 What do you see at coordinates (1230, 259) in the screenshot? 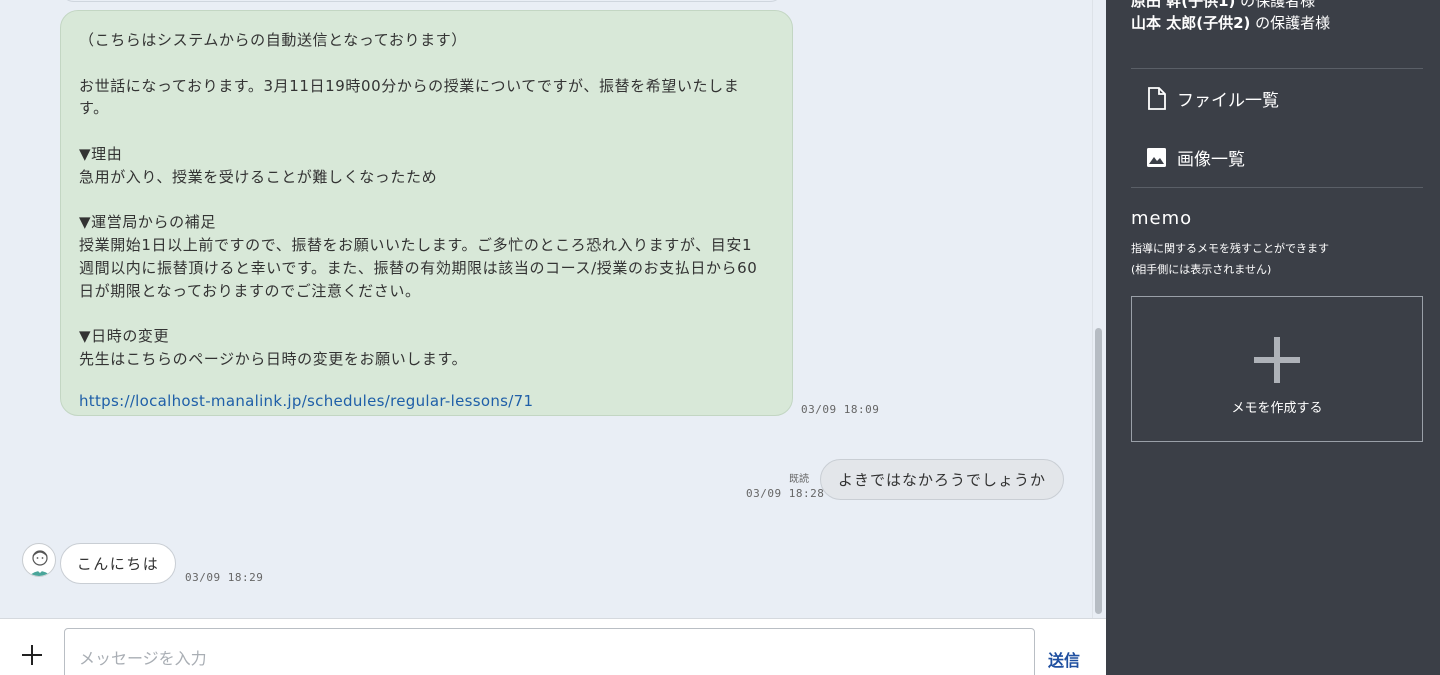
I see `memo-description: 指導に関するメモを残すことができます (相手側には表示されません)` at bounding box center [1230, 259].